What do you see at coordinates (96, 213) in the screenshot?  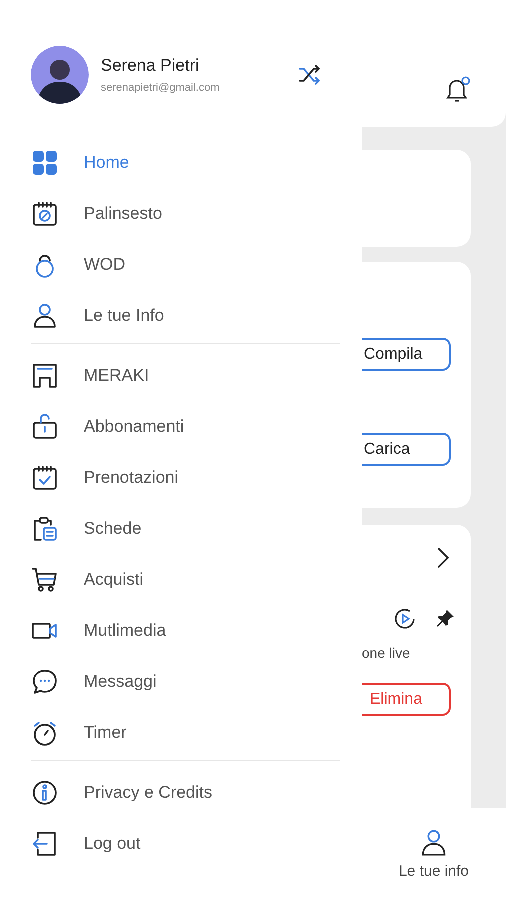 I see `menu-item: Palinsesto` at bounding box center [96, 213].